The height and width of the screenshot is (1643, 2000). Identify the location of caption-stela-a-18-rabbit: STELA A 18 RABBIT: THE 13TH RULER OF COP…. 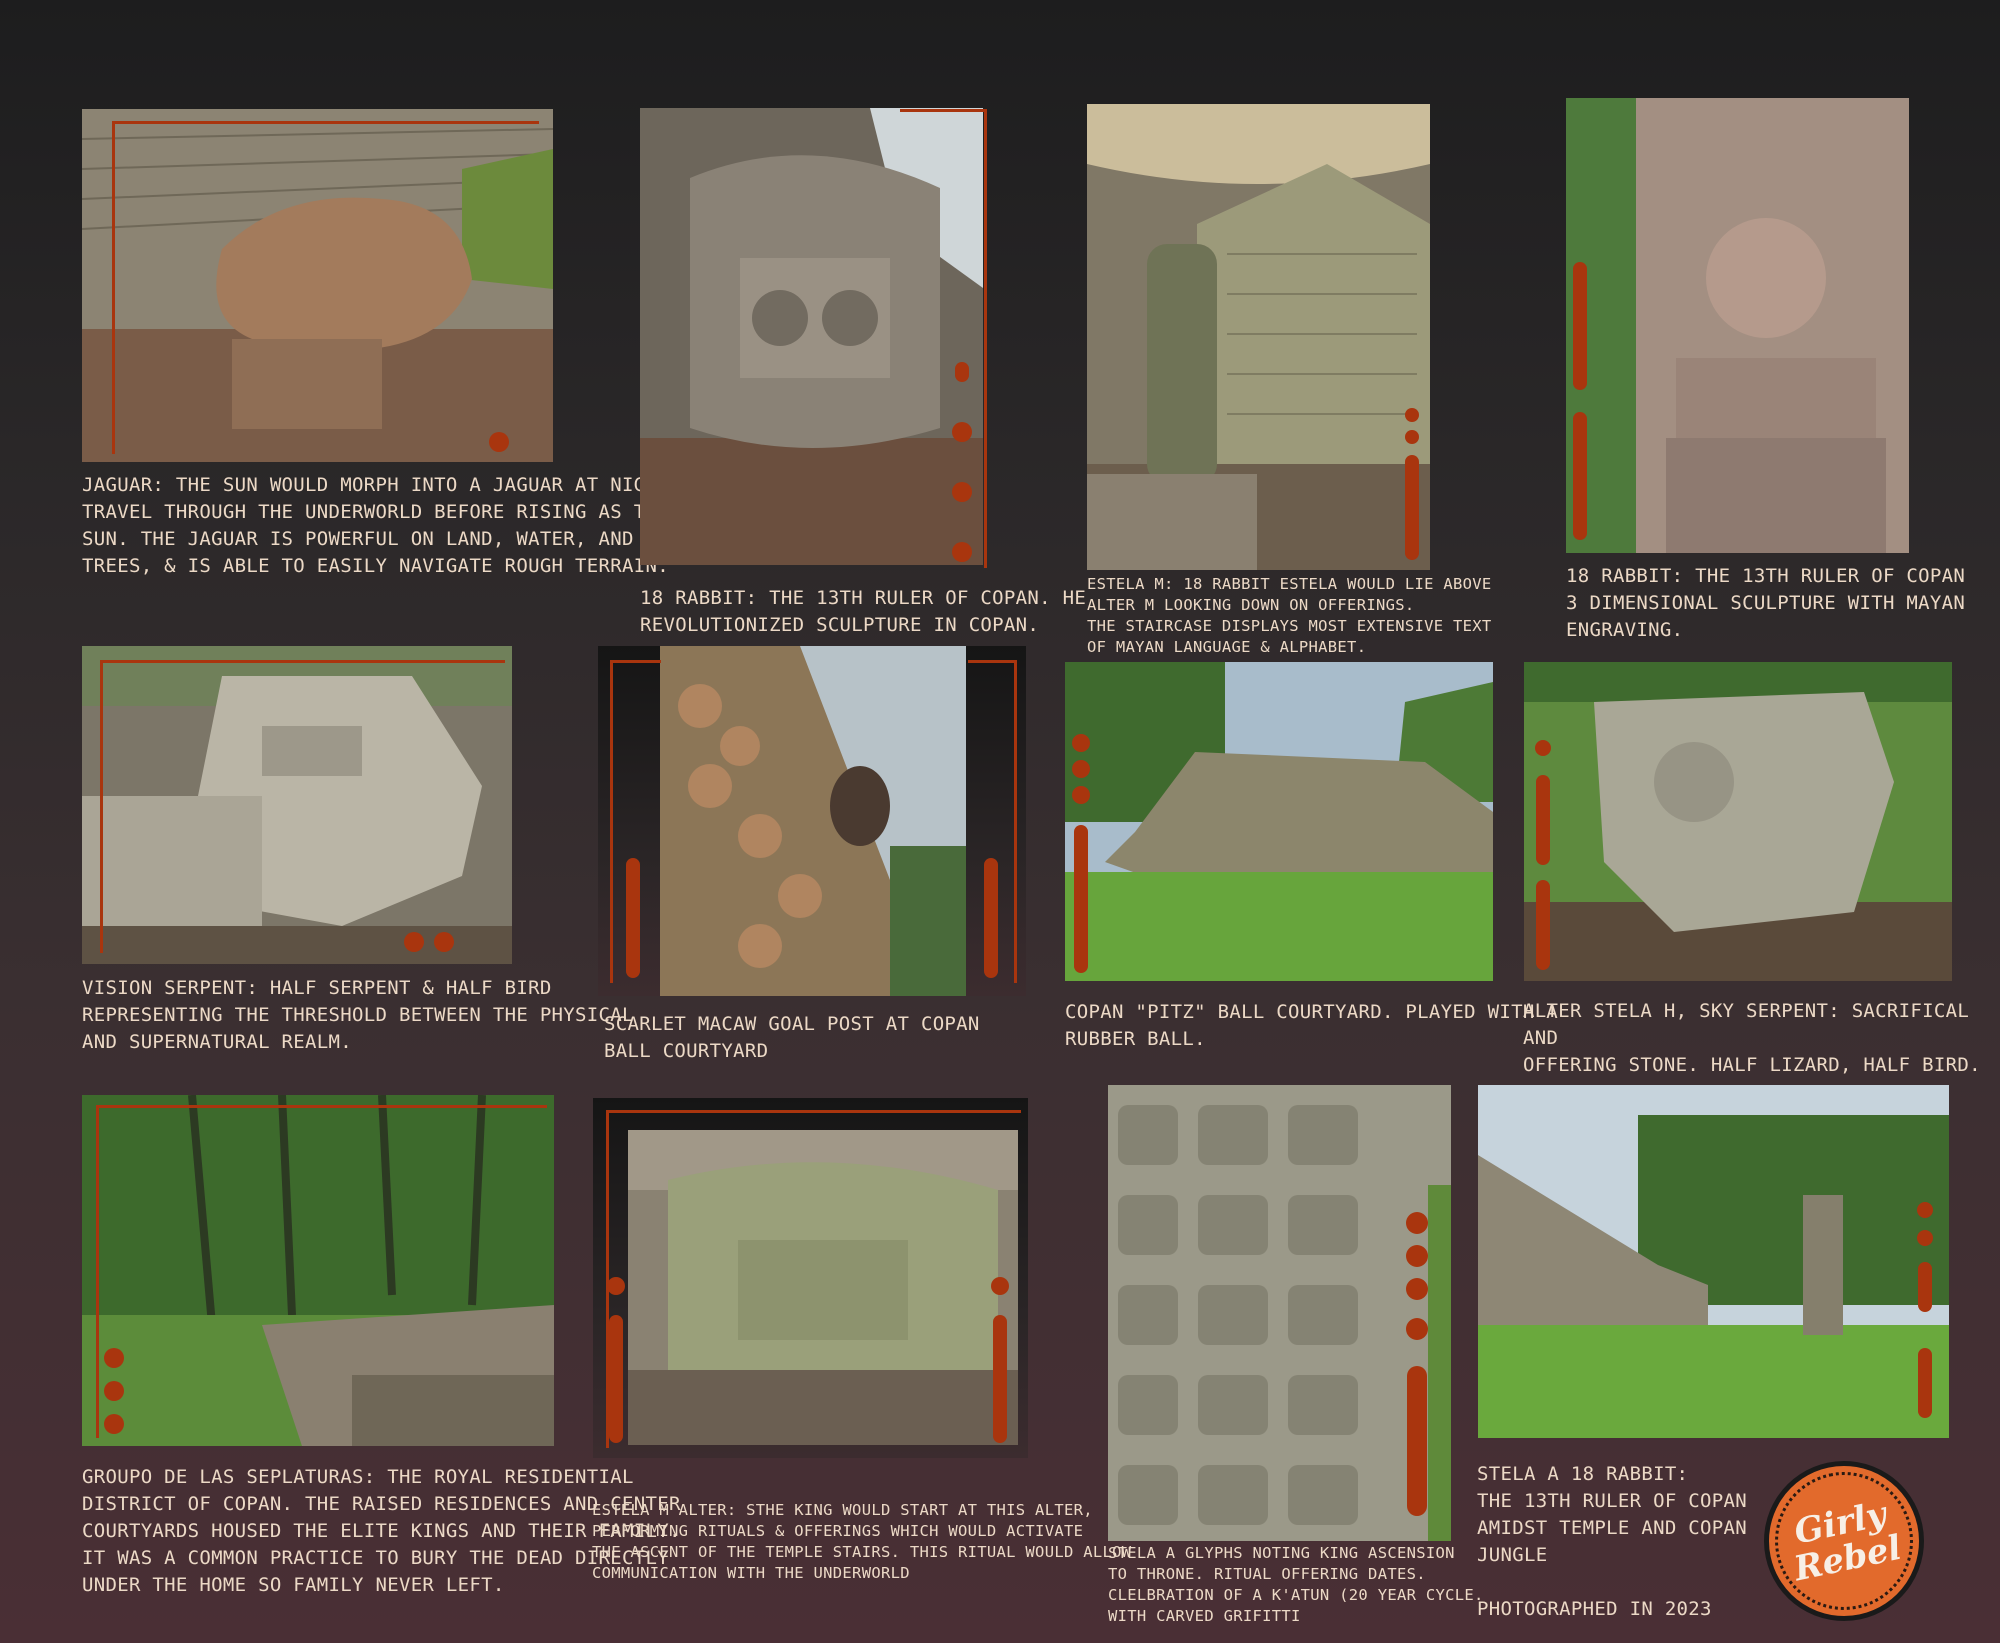
(1612, 1541).